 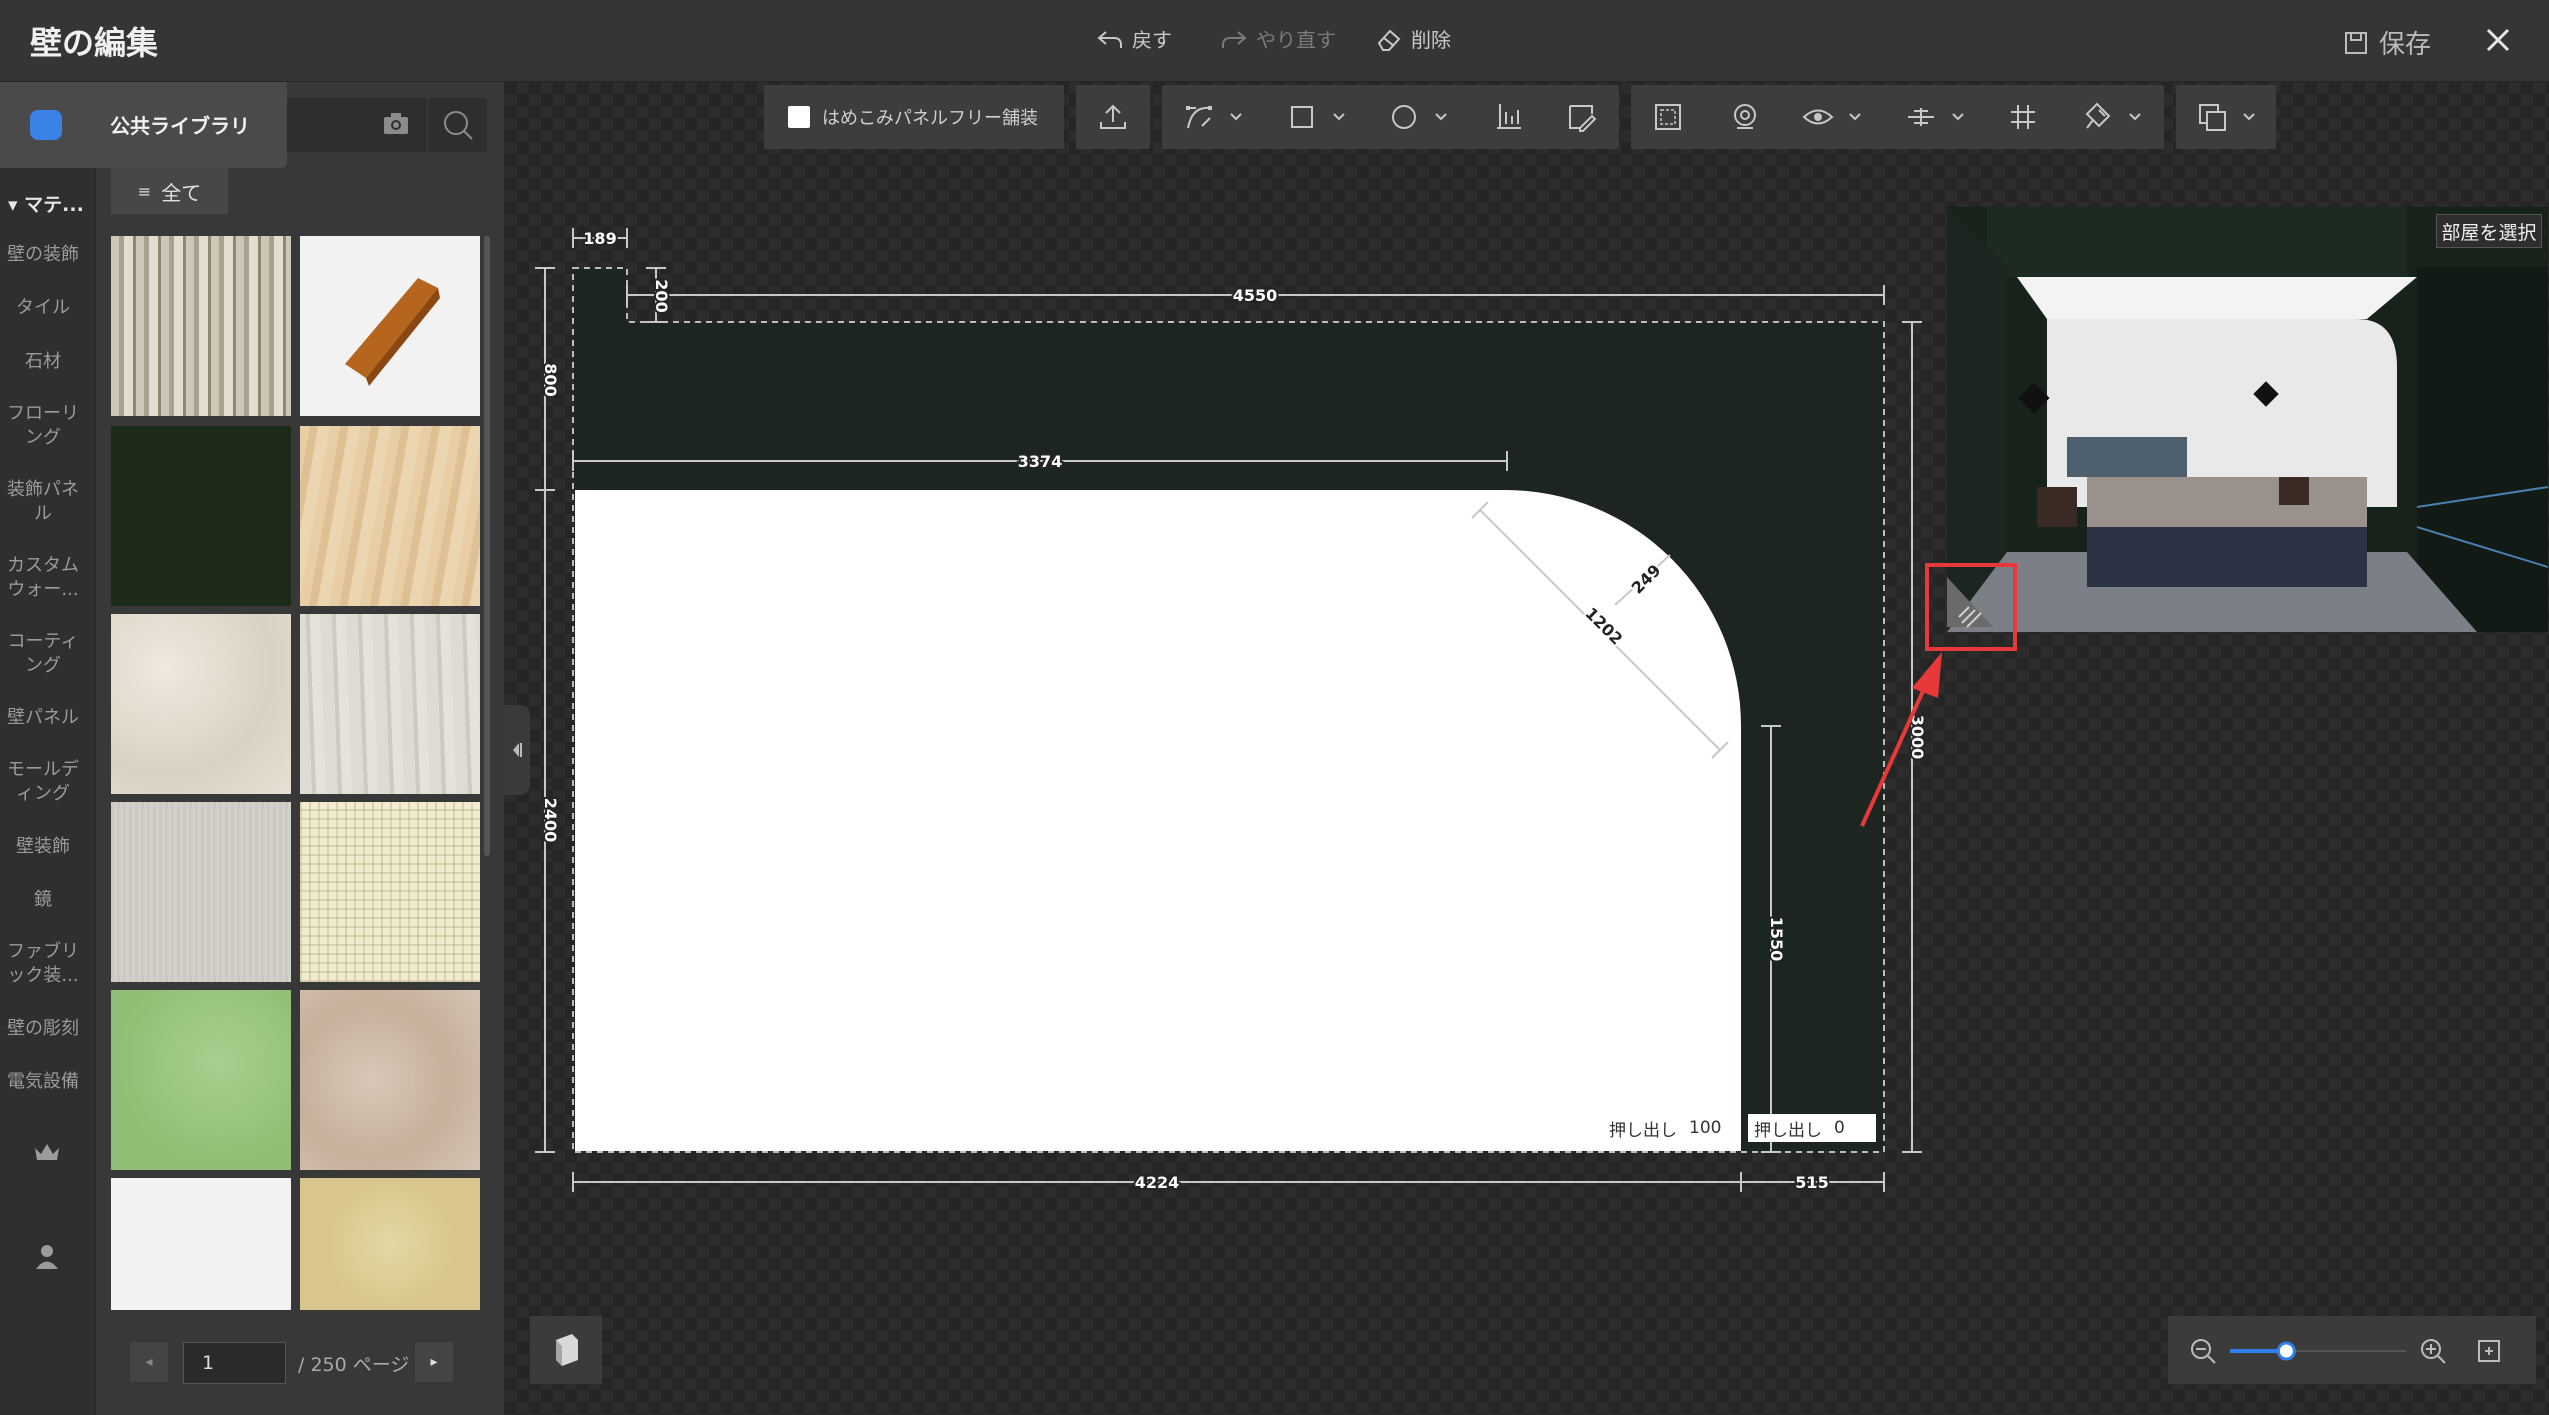 I want to click on undo-label: 戻す, so click(x=1152, y=40).